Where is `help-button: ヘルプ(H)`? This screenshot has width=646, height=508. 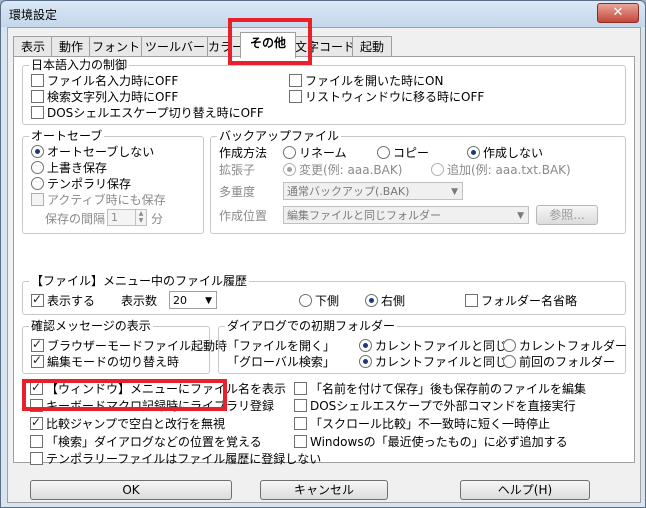 help-button: ヘルプ(H) is located at coordinates (525, 490).